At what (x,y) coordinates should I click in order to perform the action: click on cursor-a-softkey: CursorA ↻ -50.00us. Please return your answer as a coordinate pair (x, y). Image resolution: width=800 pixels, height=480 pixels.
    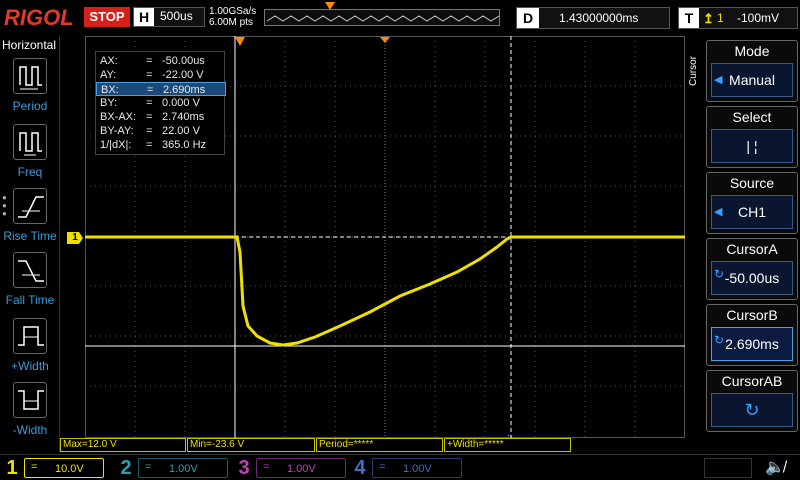
    Looking at the image, I should click on (752, 269).